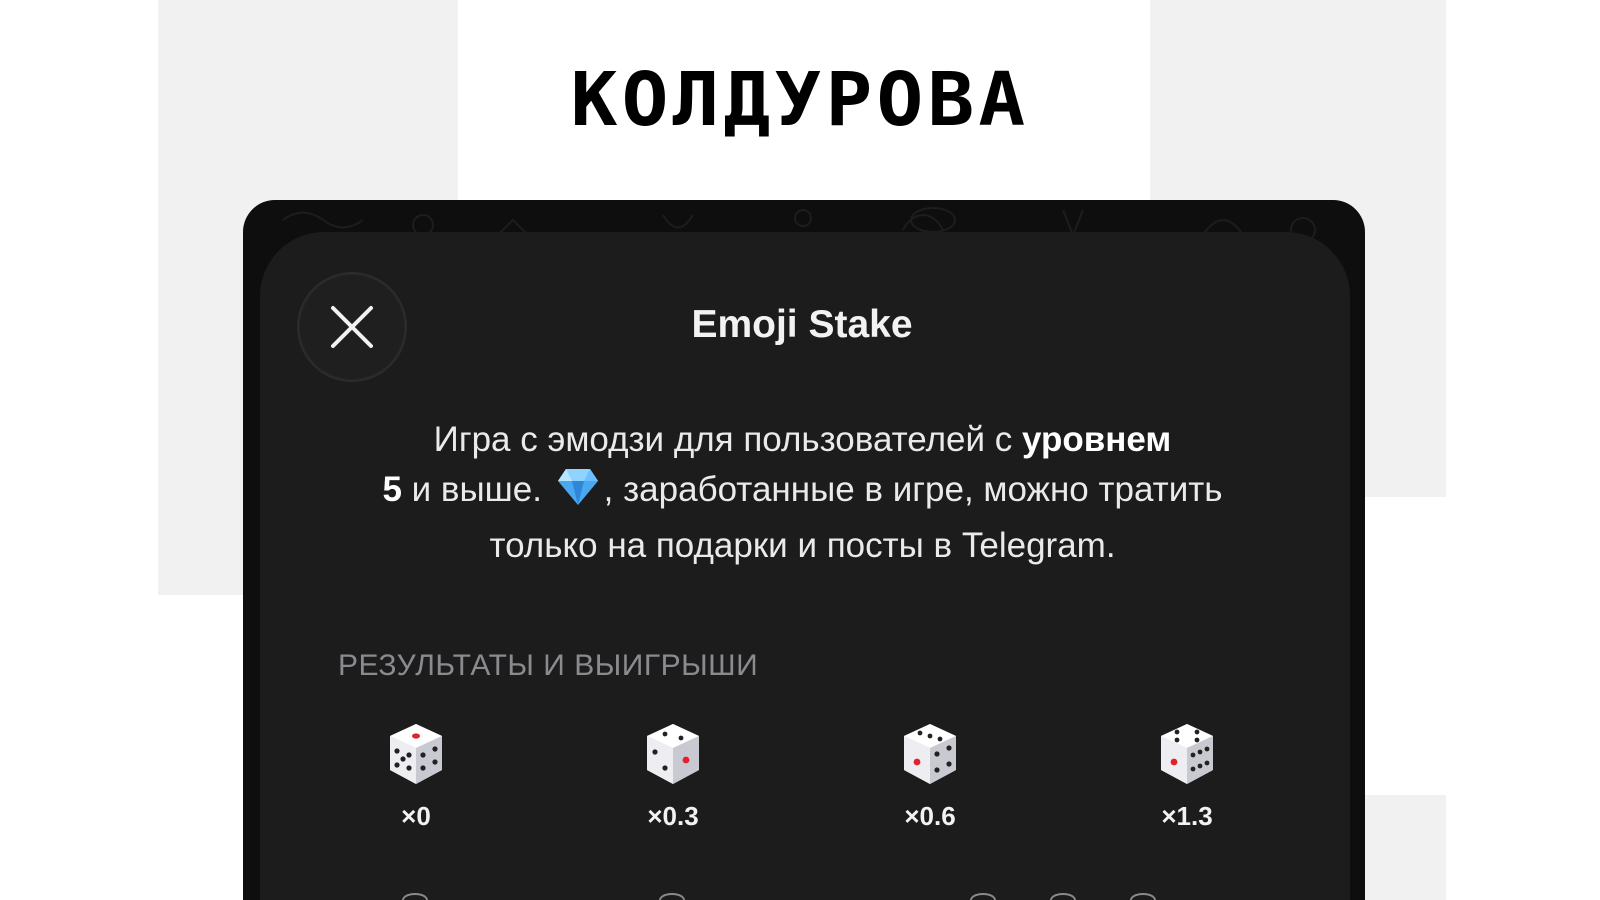  Describe the element at coordinates (476, 489) in the screenshot. I see `description-part-2: и выше.` at that location.